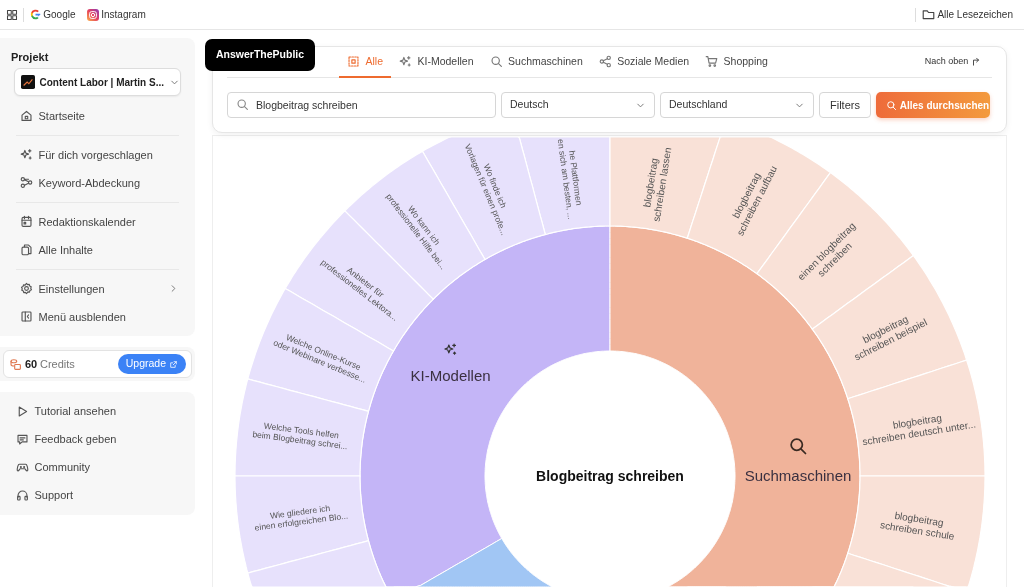 Image resolution: width=1024 pixels, height=587 pixels. I want to click on nav-item: Startseite, so click(97, 115).